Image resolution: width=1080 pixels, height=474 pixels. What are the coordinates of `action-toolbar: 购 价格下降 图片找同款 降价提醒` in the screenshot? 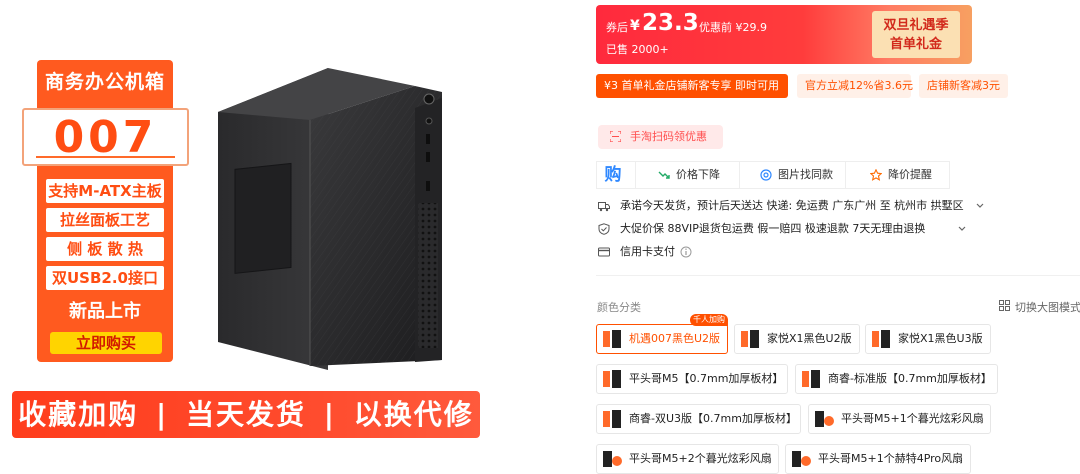 It's located at (773, 175).